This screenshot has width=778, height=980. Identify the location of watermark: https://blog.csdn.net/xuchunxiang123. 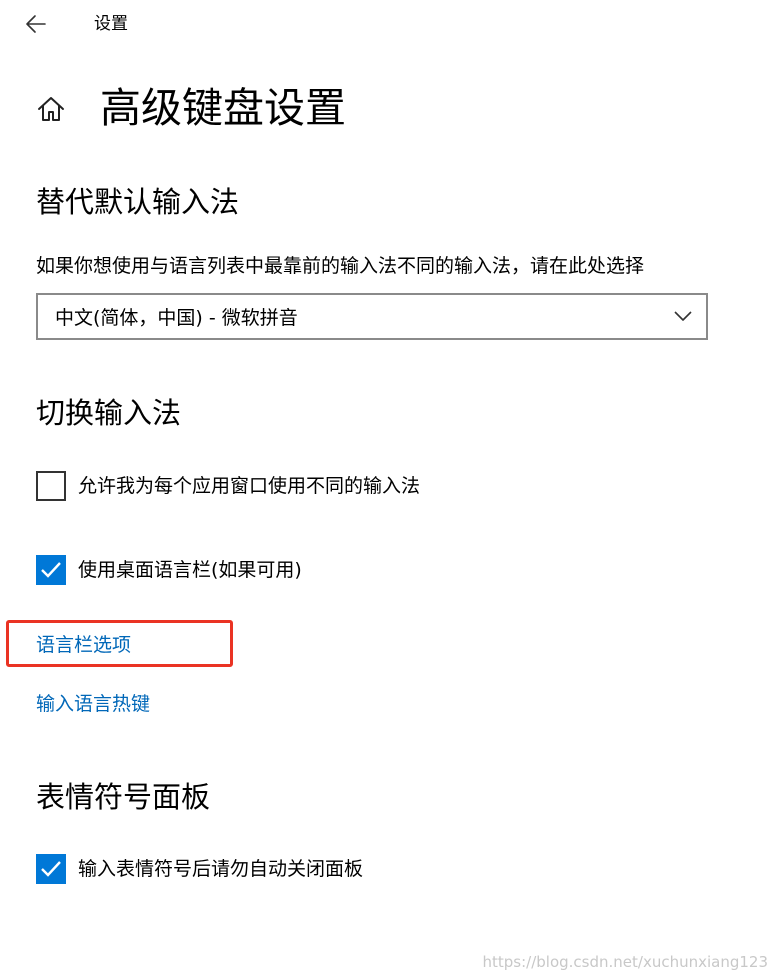
(625, 962).